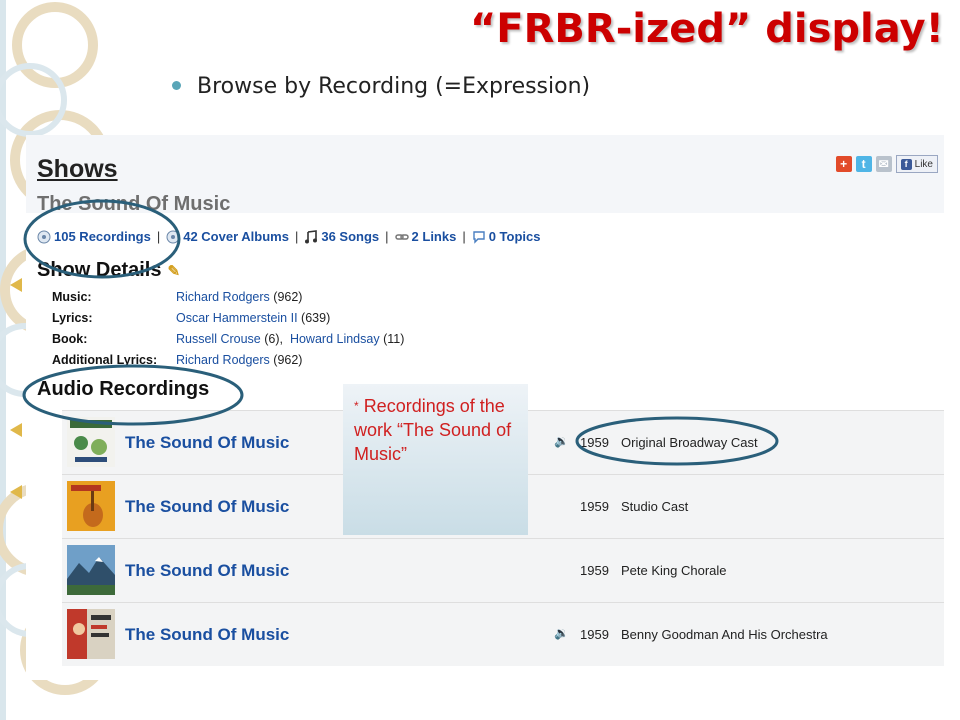 The width and height of the screenshot is (960, 720). I want to click on twitter-icon: t, so click(863, 164).